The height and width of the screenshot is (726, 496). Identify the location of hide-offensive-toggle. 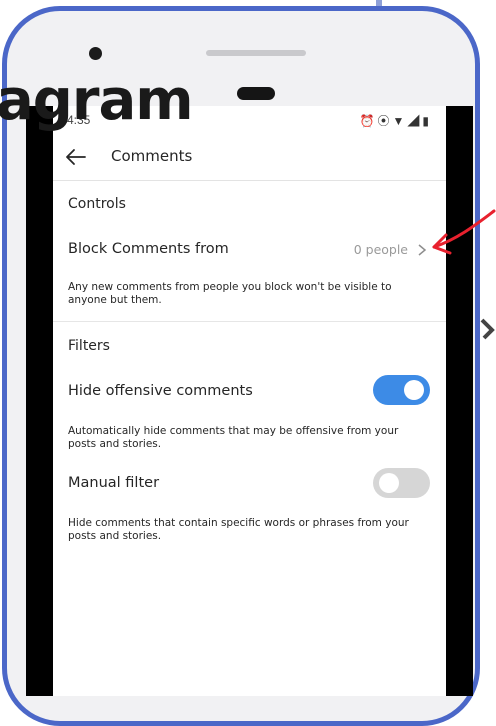
(401, 390).